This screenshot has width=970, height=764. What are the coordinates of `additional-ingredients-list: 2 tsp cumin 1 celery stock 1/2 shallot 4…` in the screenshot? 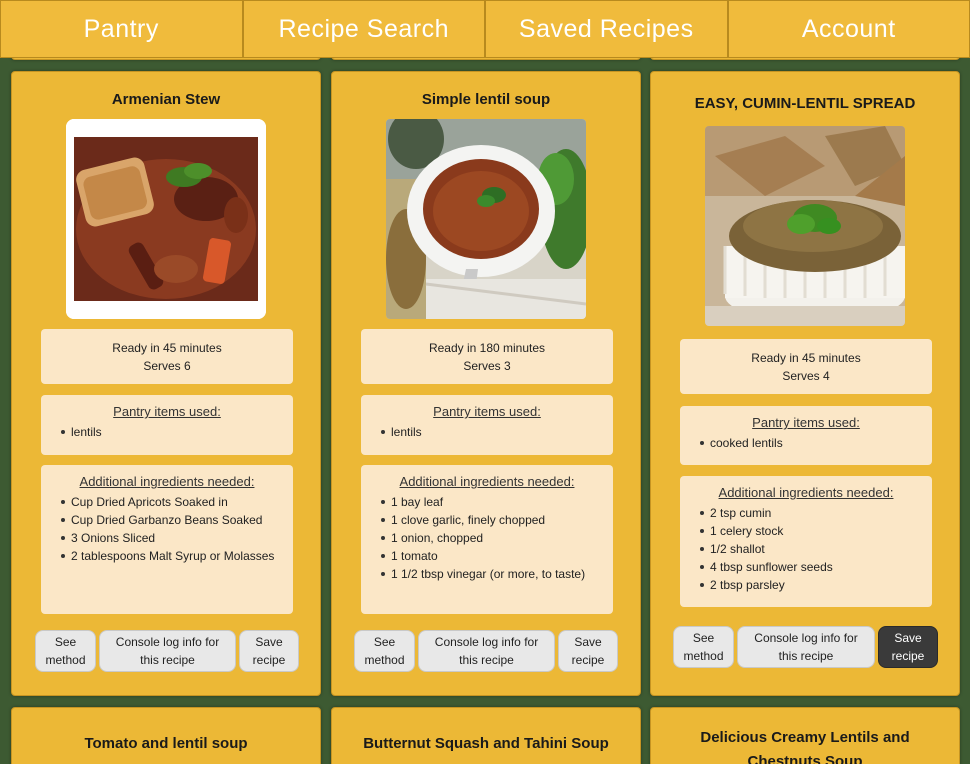 It's located at (806, 549).